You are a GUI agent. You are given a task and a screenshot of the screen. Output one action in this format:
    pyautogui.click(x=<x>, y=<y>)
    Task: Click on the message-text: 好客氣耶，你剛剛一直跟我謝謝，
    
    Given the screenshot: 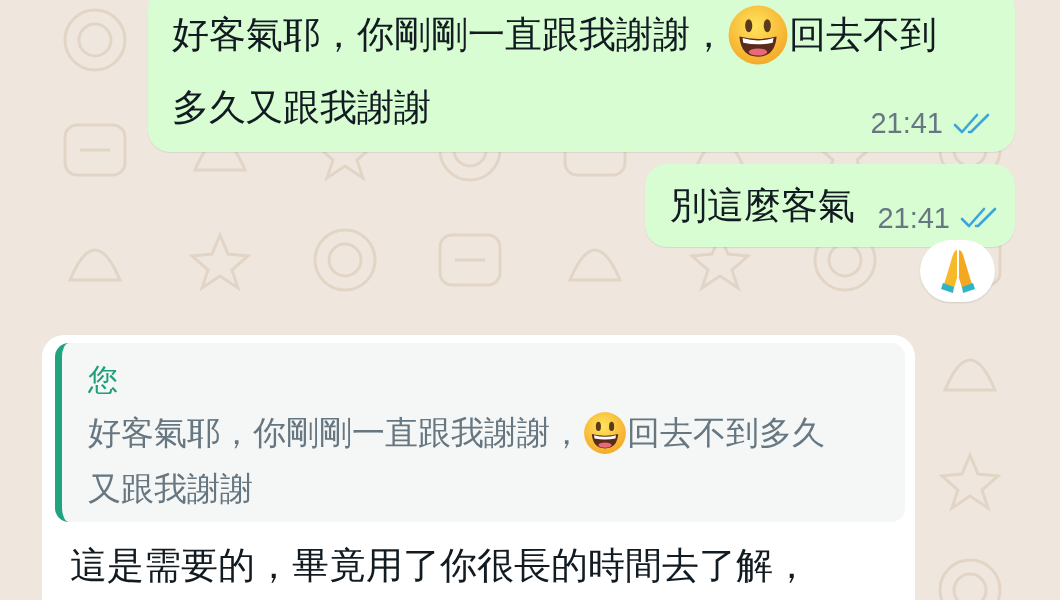 What is the action you would take?
    pyautogui.click(x=449, y=34)
    